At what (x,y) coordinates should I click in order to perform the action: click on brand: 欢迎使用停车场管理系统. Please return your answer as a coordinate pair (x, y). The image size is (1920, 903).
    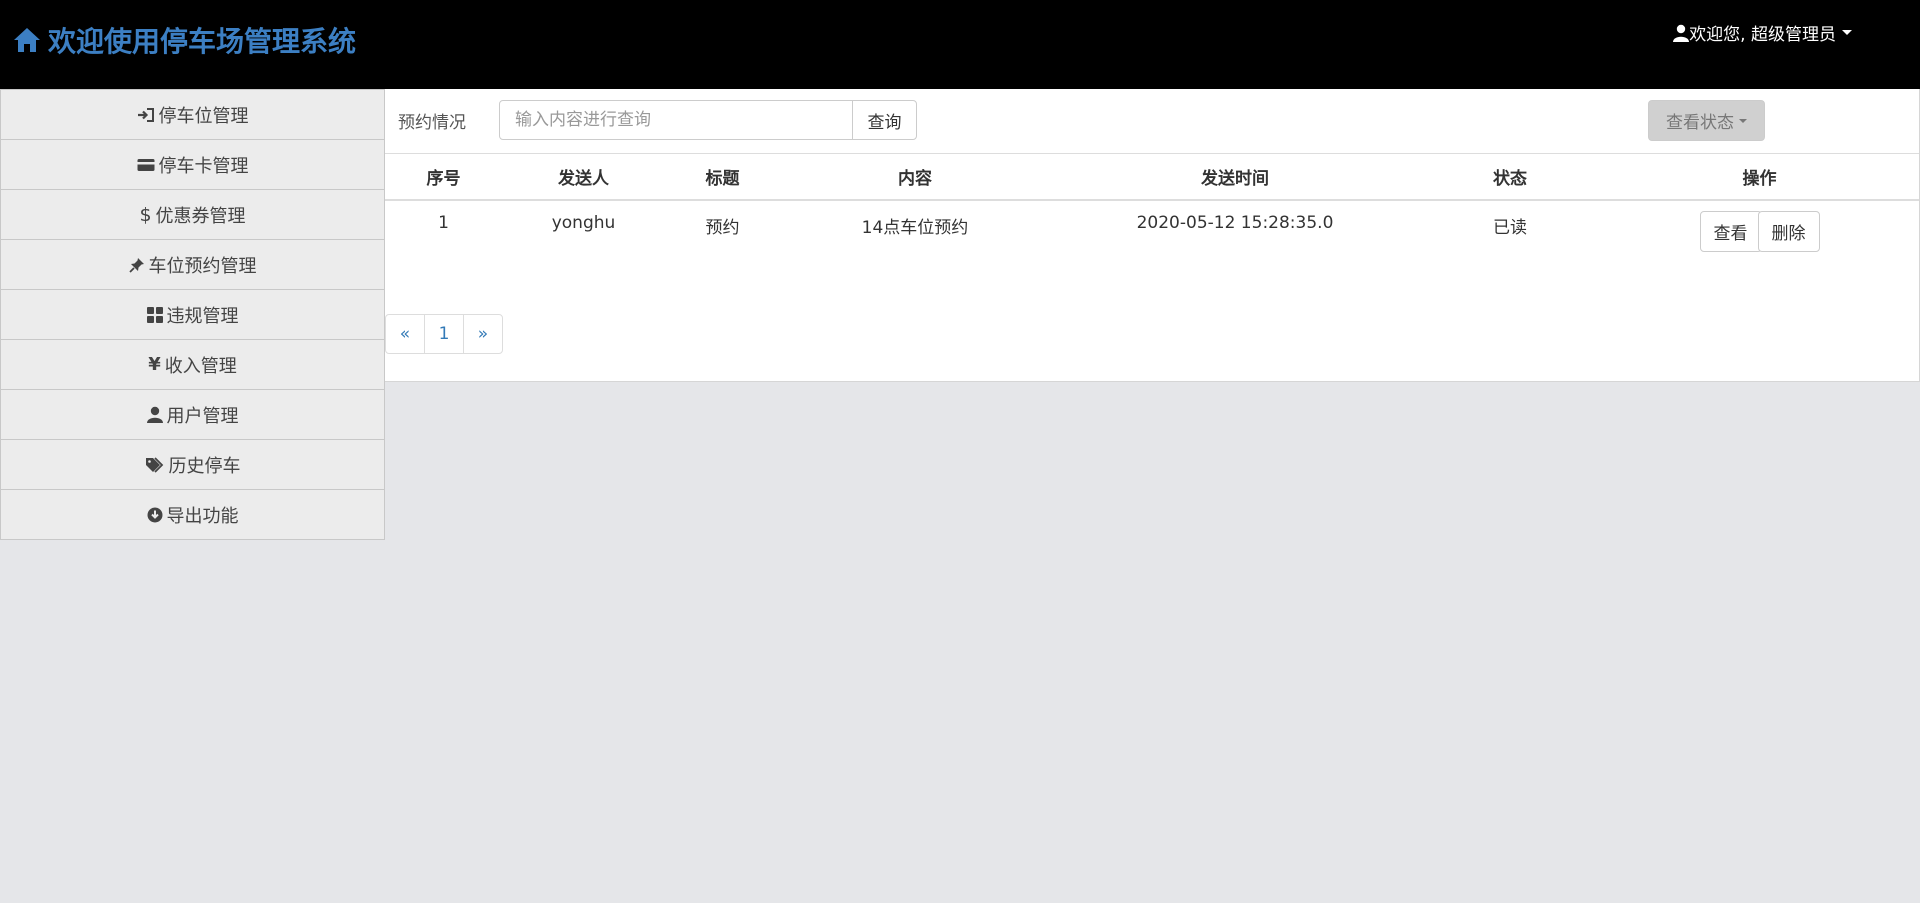
    Looking at the image, I should click on (184, 40).